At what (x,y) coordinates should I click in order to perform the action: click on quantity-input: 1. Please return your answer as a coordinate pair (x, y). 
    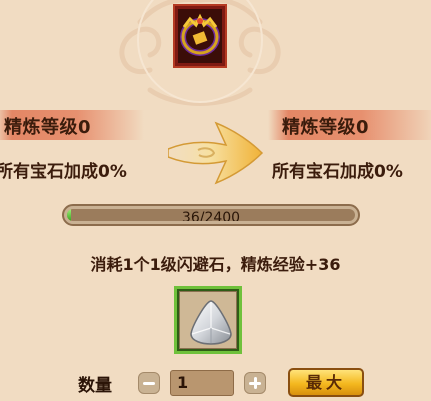
    Looking at the image, I should click on (202, 383).